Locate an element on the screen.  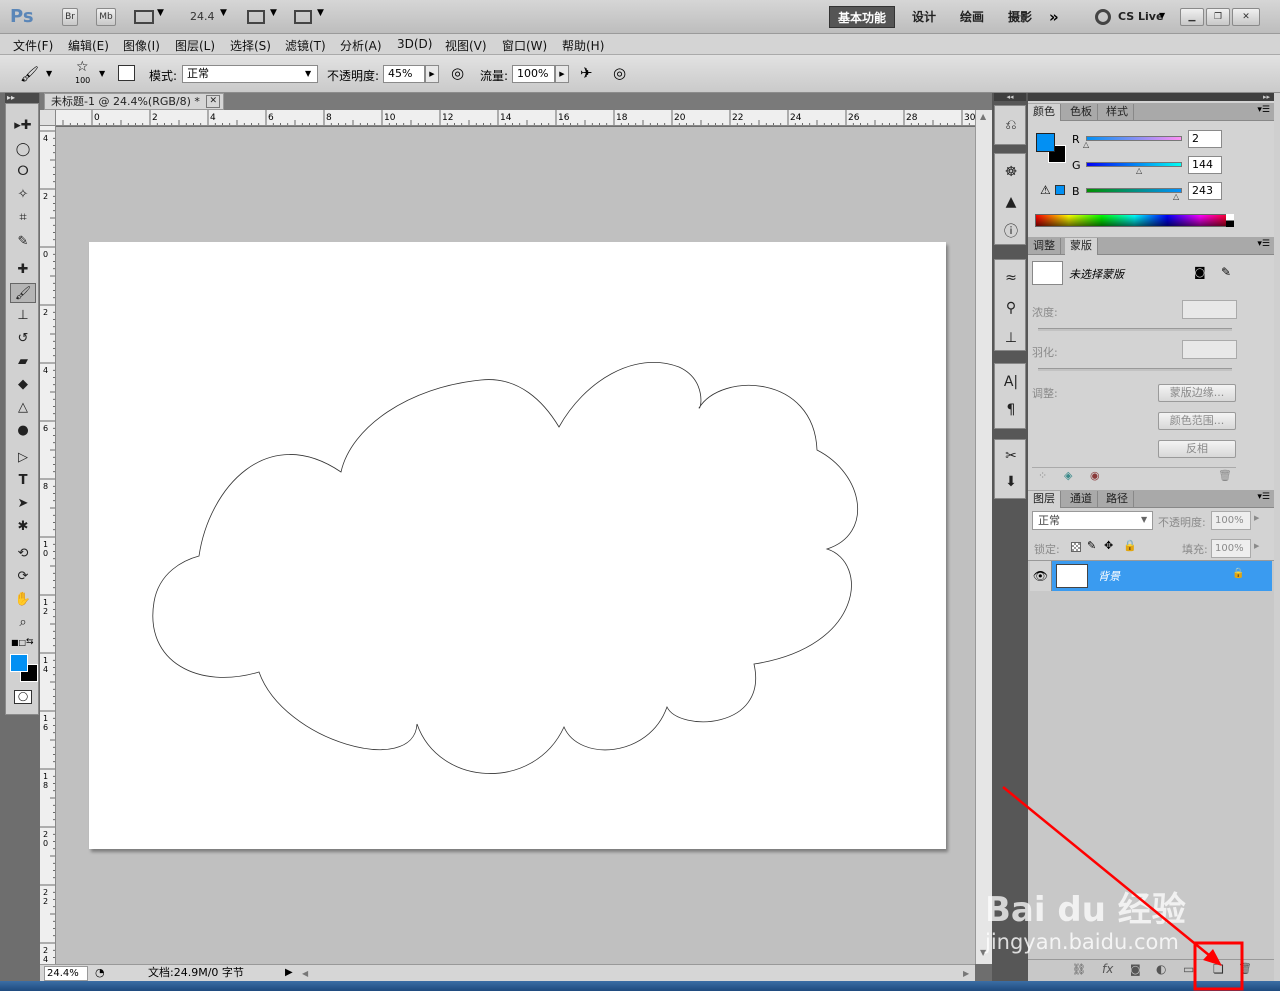
actions-panel-icon: ⬇ is located at coordinates (1011, 482).